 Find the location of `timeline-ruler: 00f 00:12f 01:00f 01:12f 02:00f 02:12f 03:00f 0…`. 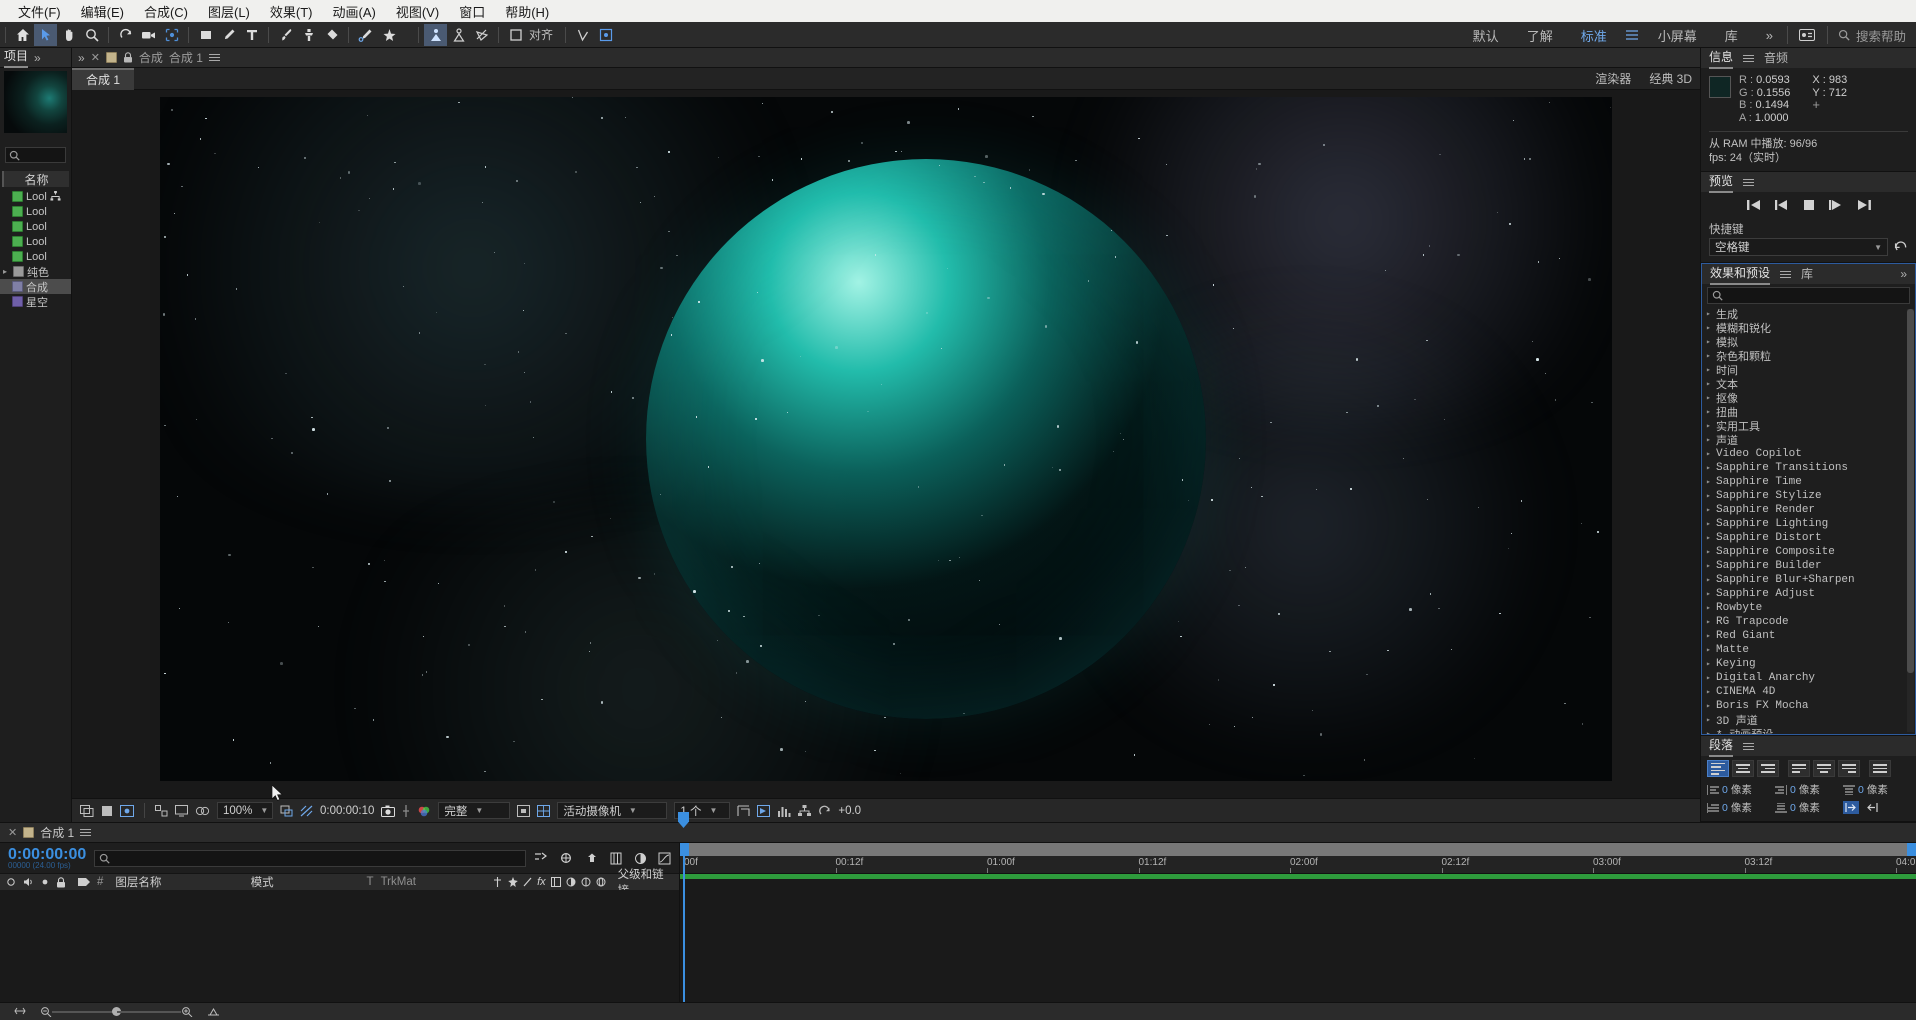

timeline-ruler: 00f 00:12f 01:00f 01:12f 02:00f 02:12f 03:00f 0… is located at coordinates (1298, 865).